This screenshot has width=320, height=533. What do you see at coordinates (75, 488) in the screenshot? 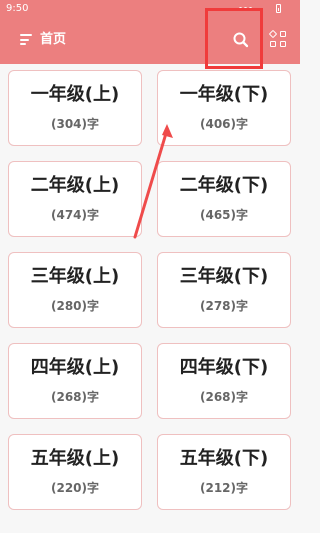
I see `card-count: (220)字` at bounding box center [75, 488].